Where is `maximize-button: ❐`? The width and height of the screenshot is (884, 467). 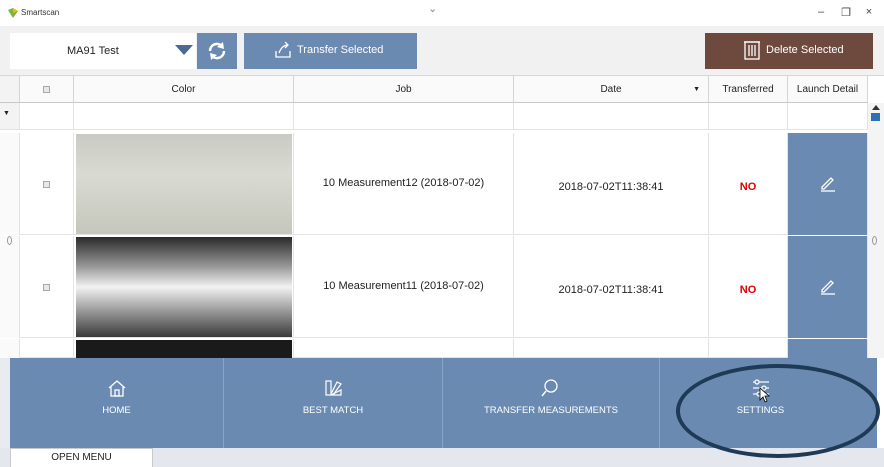
maximize-button: ❐ is located at coordinates (846, 12).